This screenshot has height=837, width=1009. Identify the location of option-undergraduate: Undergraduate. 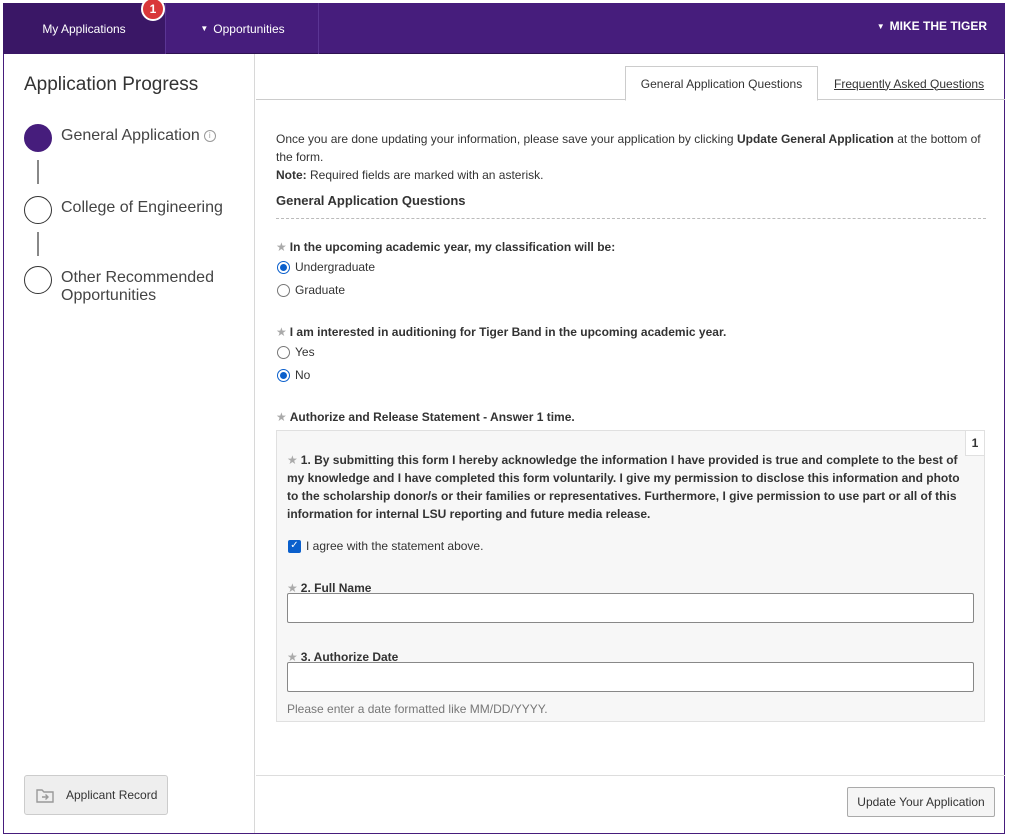
(326, 267).